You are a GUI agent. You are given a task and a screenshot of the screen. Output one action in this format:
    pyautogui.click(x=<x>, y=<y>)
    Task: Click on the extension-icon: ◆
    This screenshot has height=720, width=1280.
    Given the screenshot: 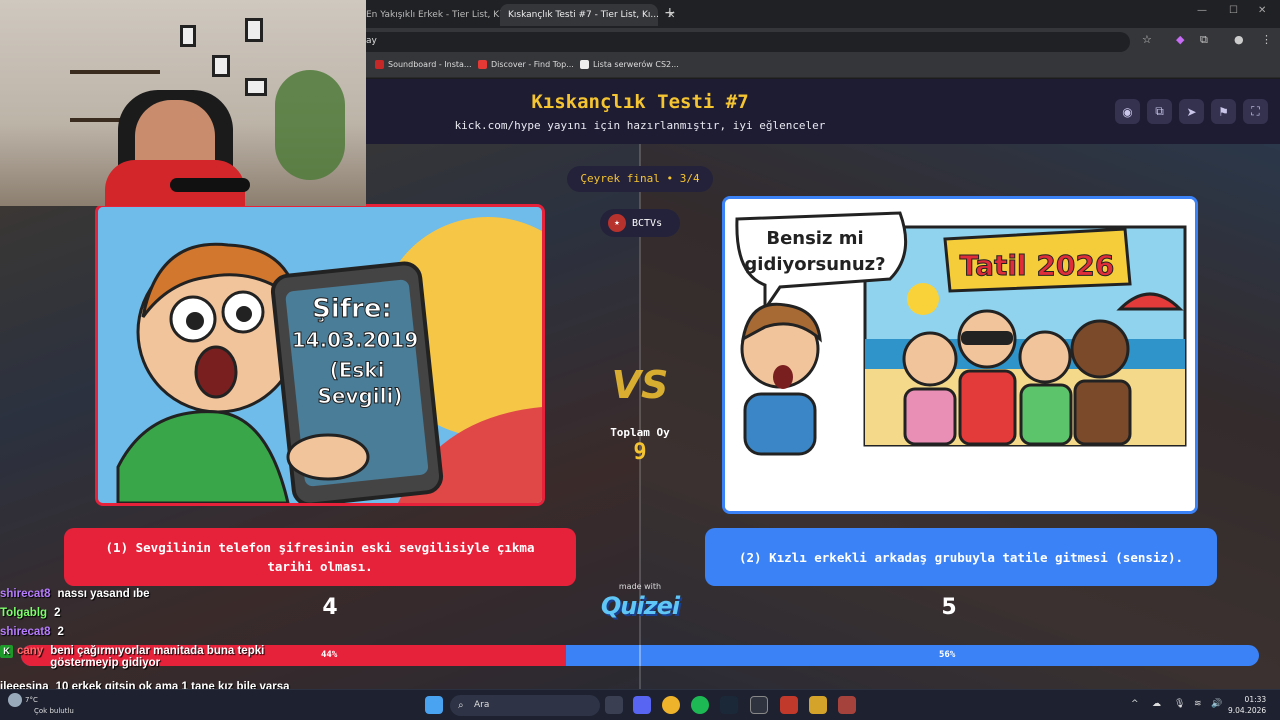 What is the action you would take?
    pyautogui.click(x=1180, y=39)
    